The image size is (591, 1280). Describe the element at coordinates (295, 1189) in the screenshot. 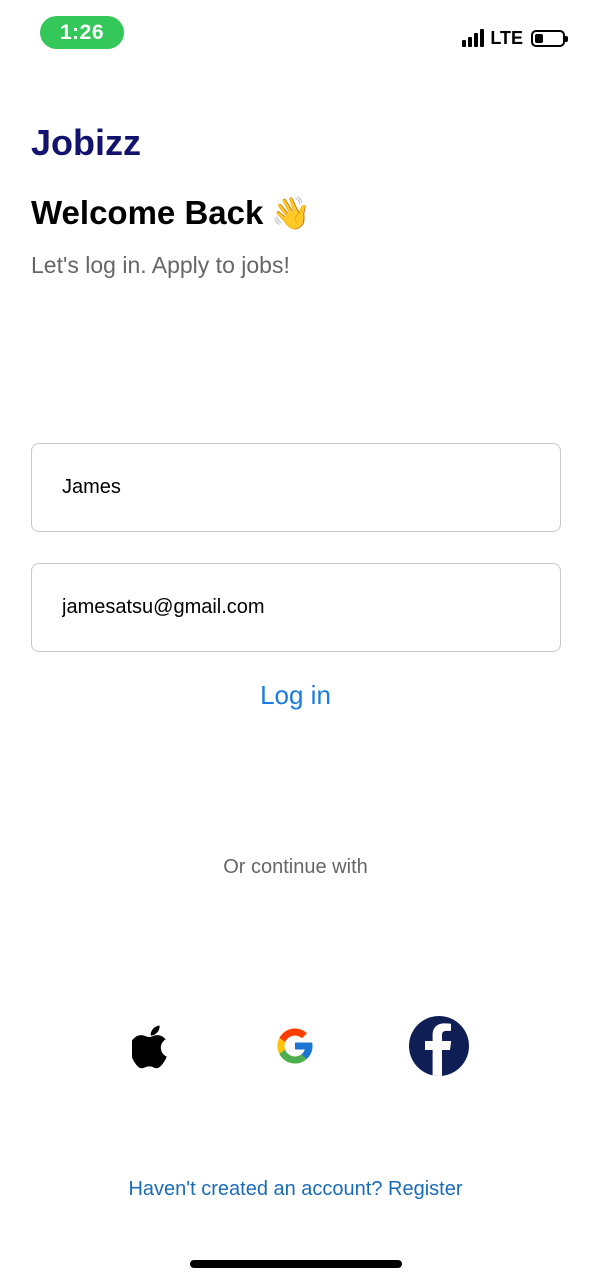

I see `register-link: Haven't created an account? Register` at that location.